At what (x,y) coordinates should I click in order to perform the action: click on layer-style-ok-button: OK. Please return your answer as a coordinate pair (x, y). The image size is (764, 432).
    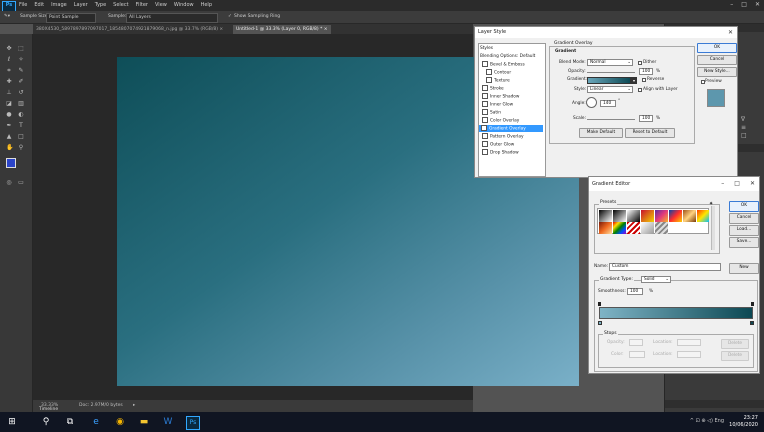
    Looking at the image, I should click on (717, 48).